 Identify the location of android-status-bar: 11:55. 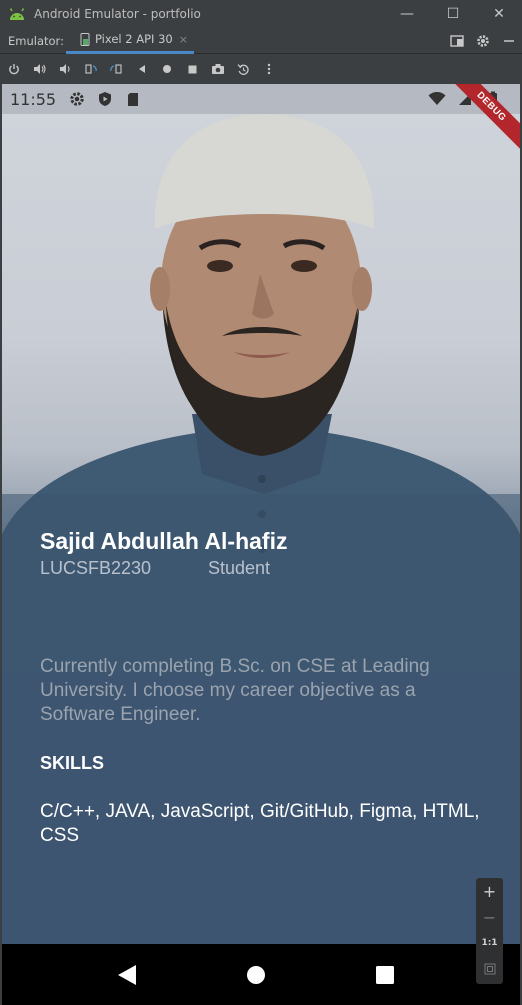
(261, 99).